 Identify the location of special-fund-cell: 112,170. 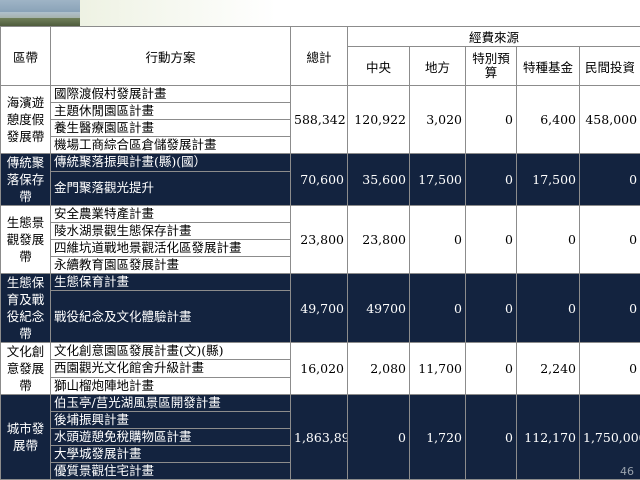
(548, 437).